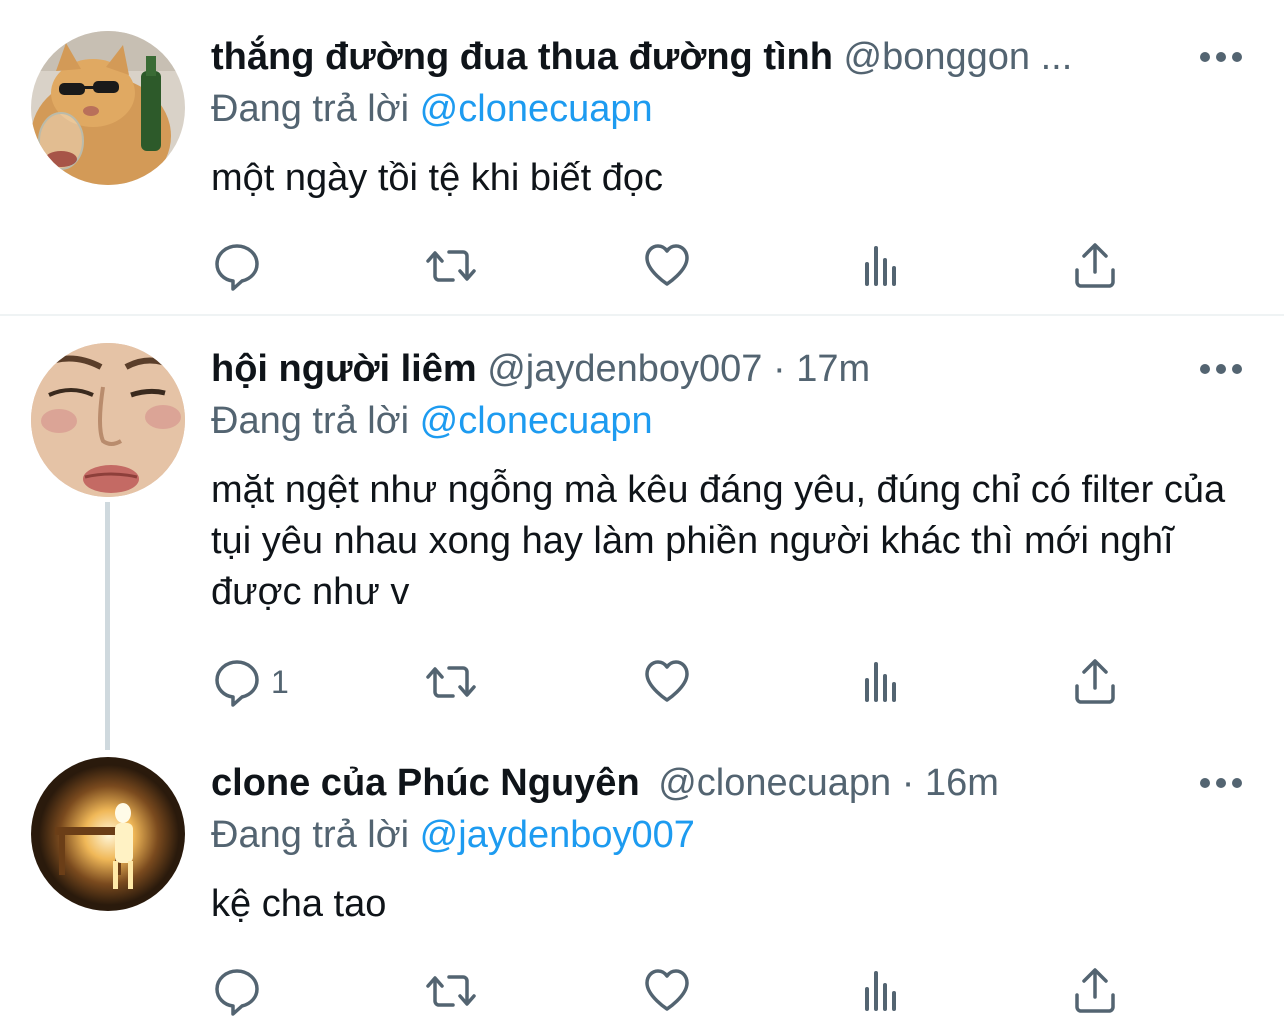  What do you see at coordinates (344, 369) in the screenshot?
I see `display-name: hội người liêm` at bounding box center [344, 369].